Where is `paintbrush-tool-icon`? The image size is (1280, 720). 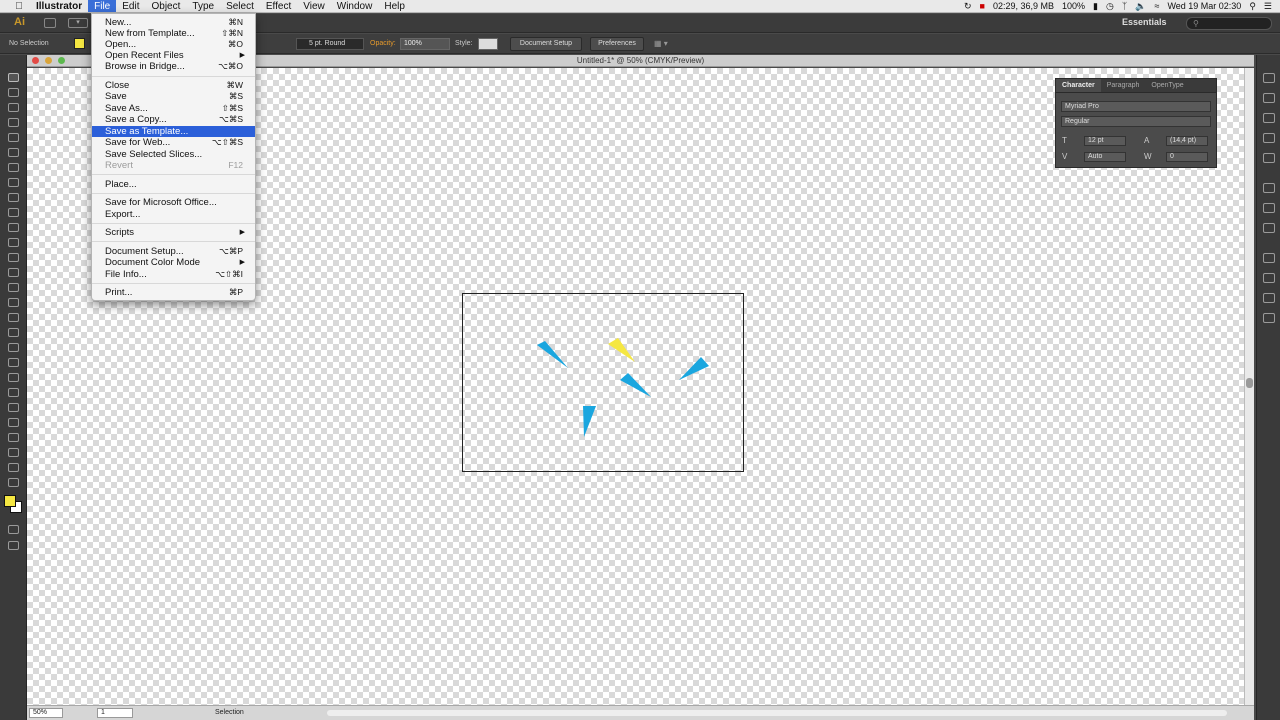 paintbrush-tool-icon is located at coordinates (13, 197).